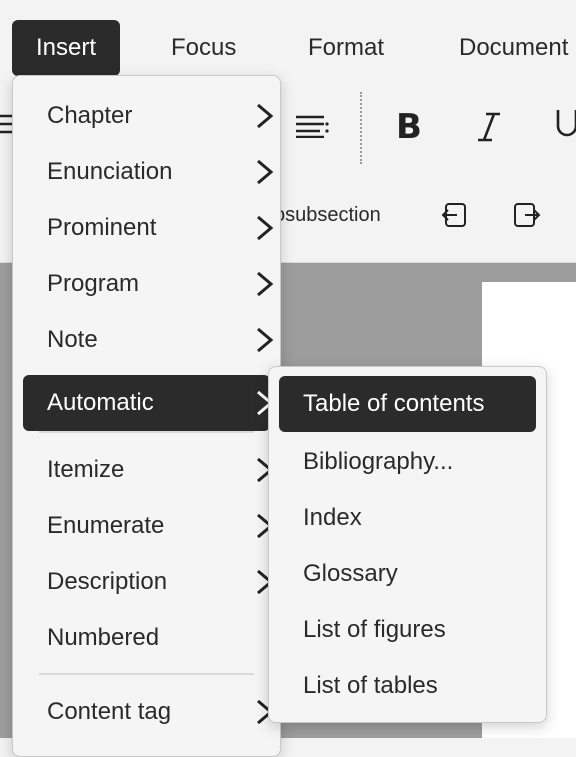 Image resolution: width=576 pixels, height=757 pixels. What do you see at coordinates (107, 581) in the screenshot?
I see `menu-item-label: Description` at bounding box center [107, 581].